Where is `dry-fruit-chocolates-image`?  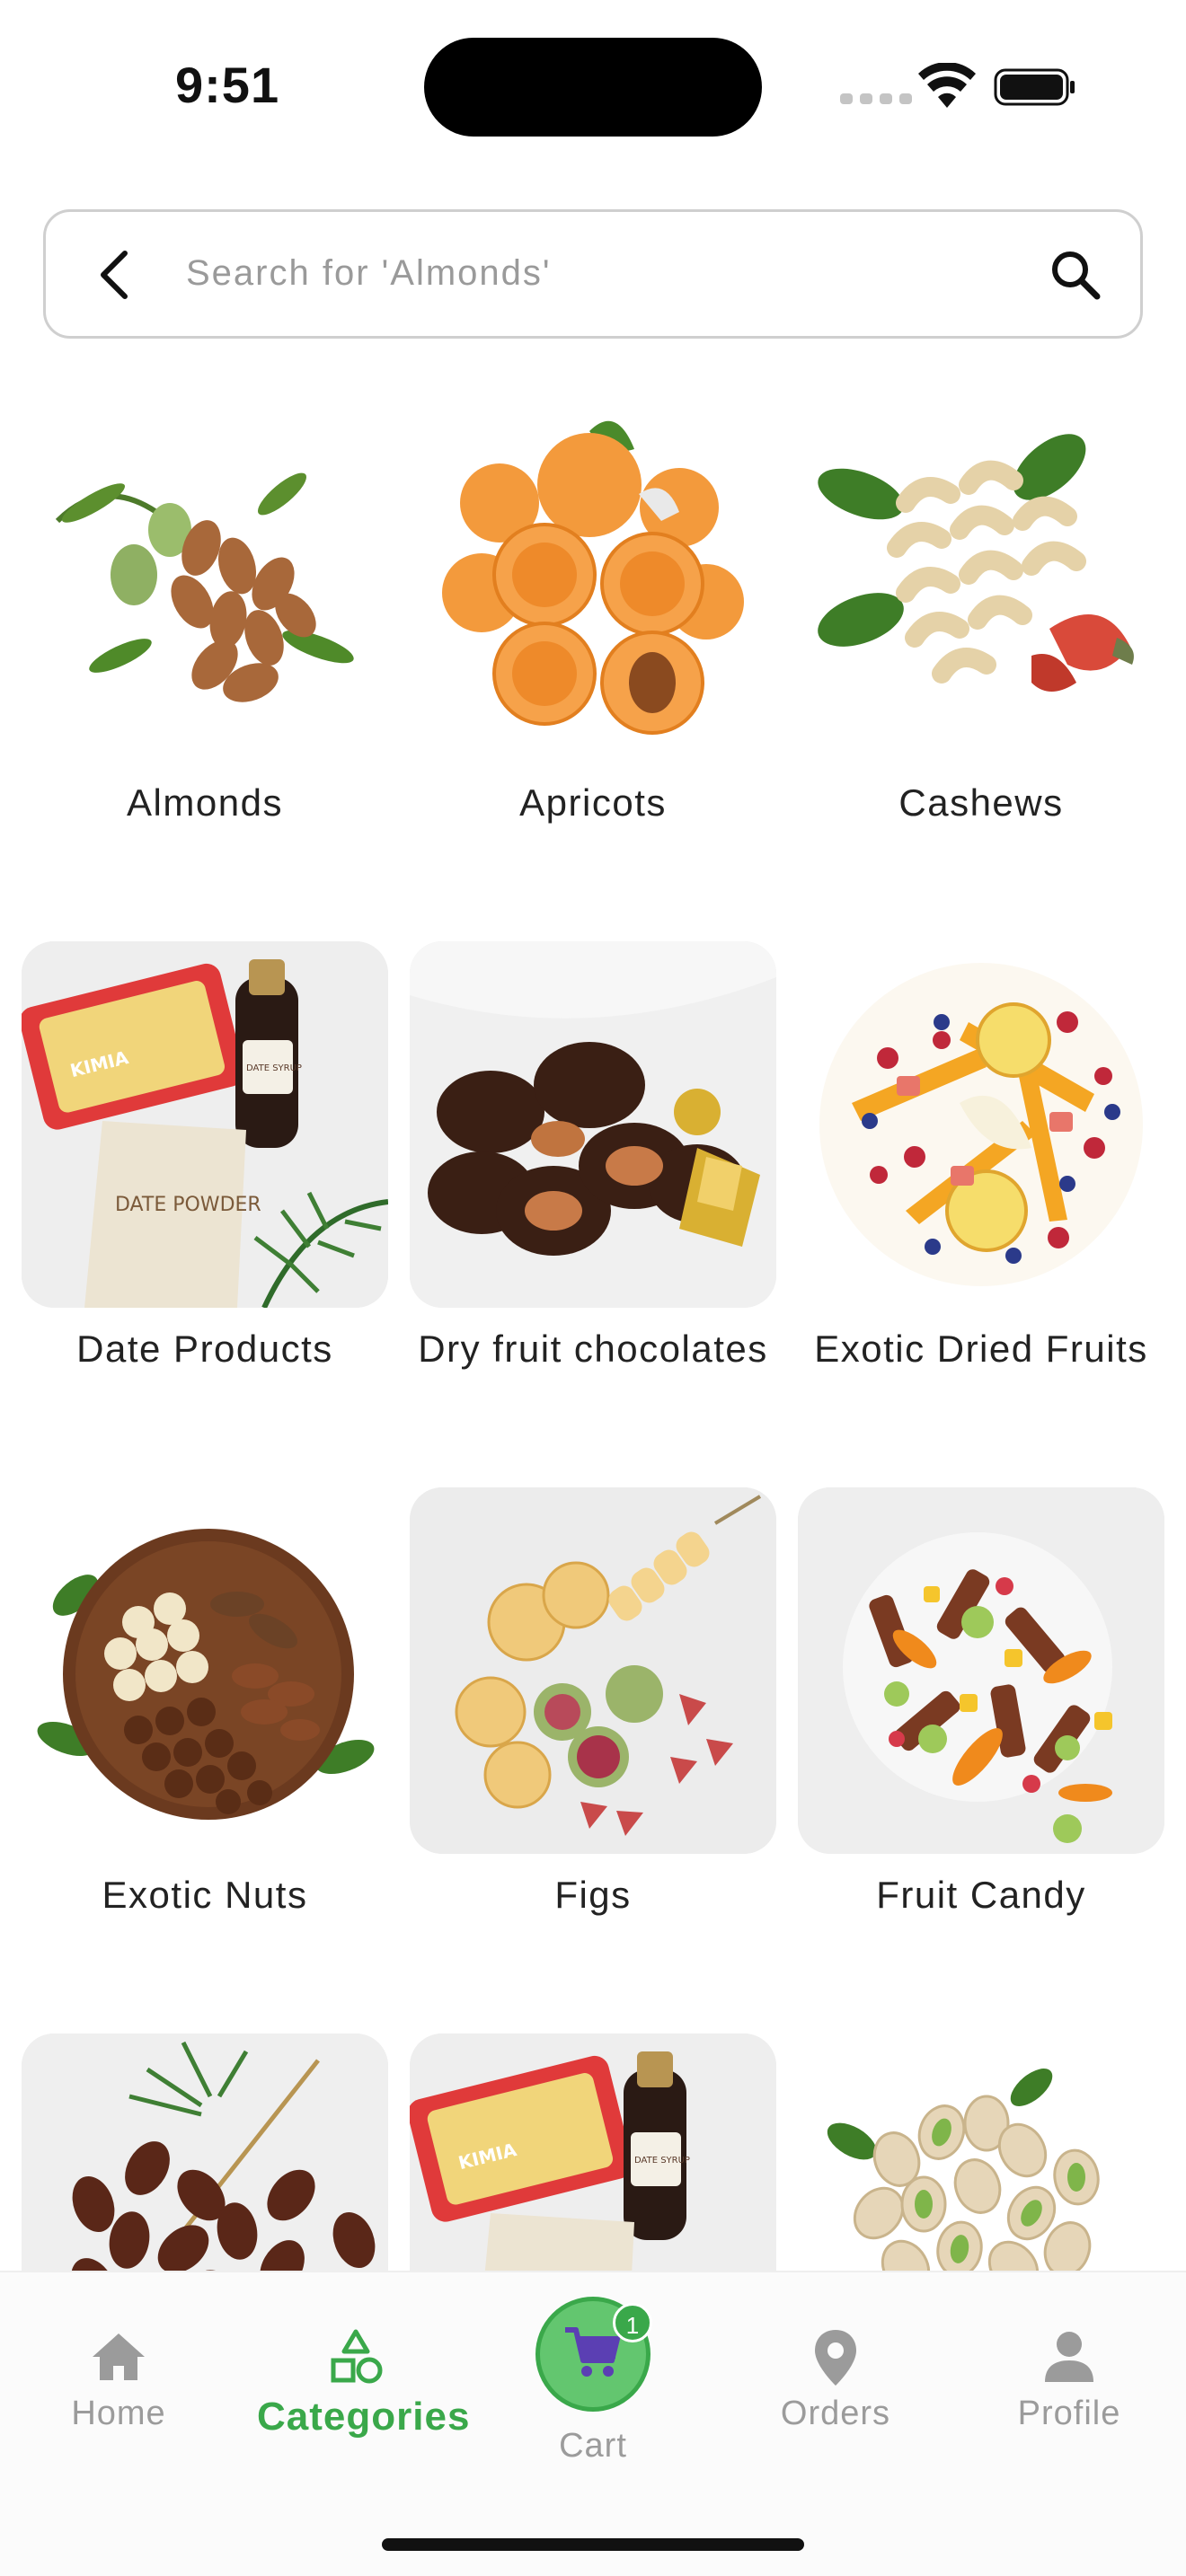
dry-fruit-chocolates-image is located at coordinates (593, 1124).